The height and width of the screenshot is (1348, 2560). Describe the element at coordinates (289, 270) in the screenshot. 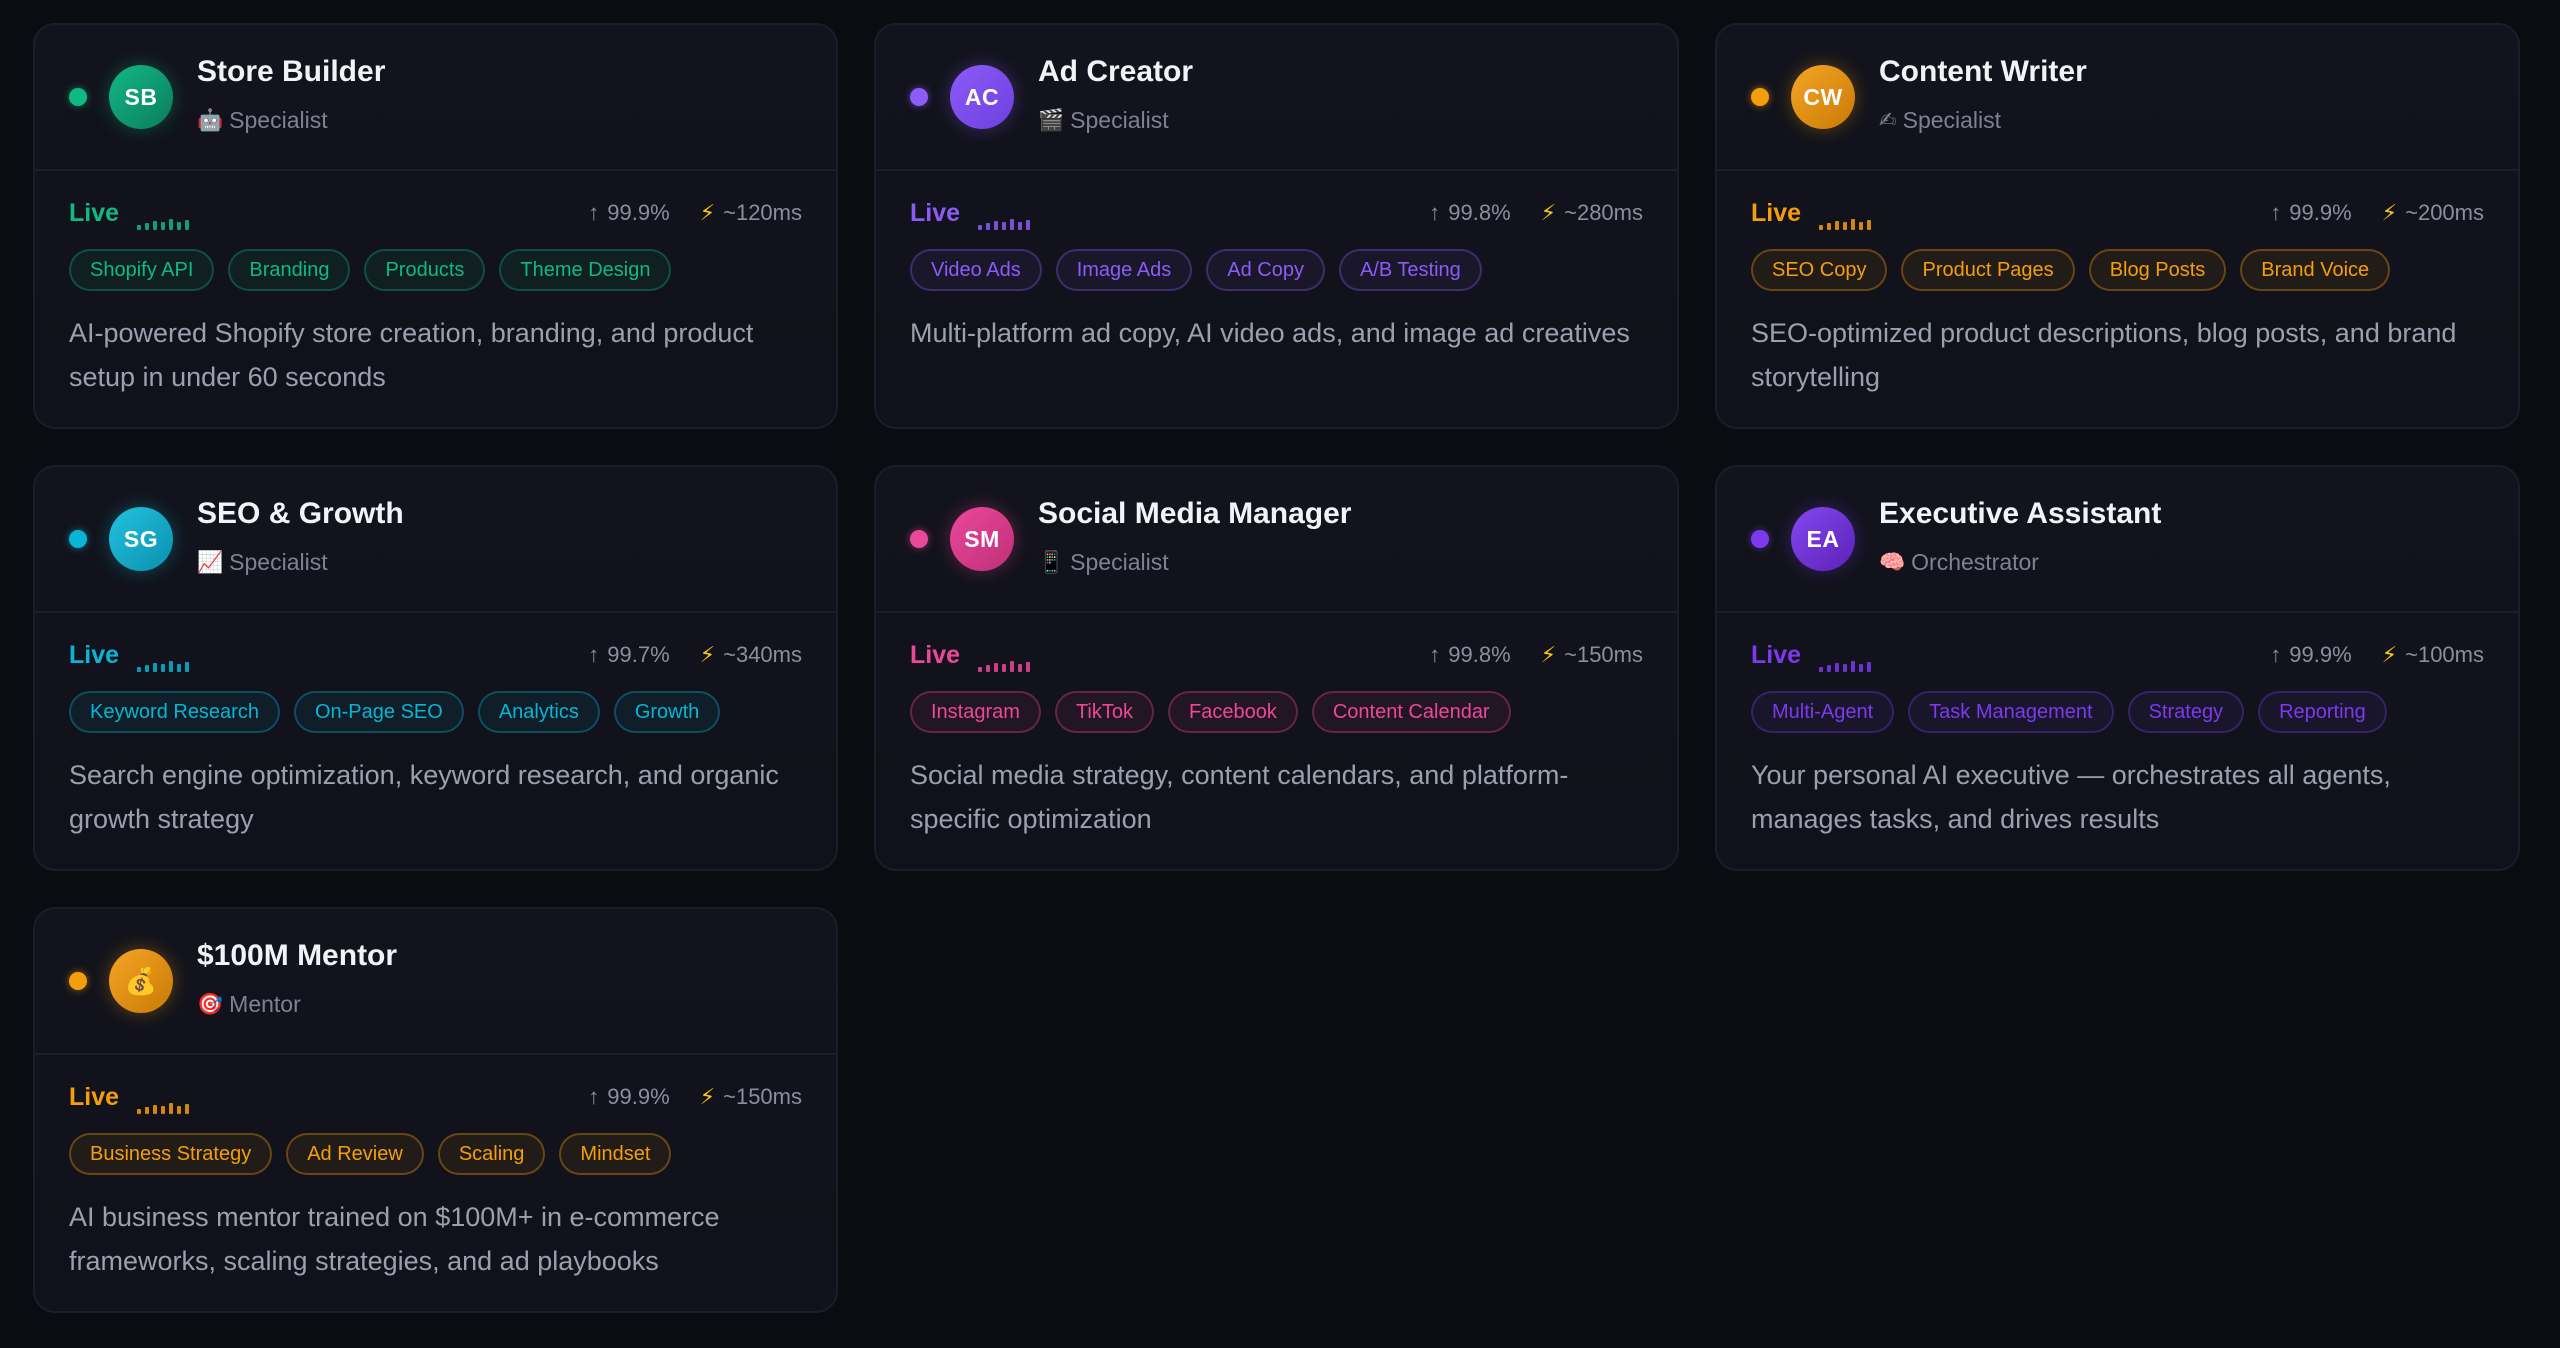

I see `tag-chip: Branding` at that location.